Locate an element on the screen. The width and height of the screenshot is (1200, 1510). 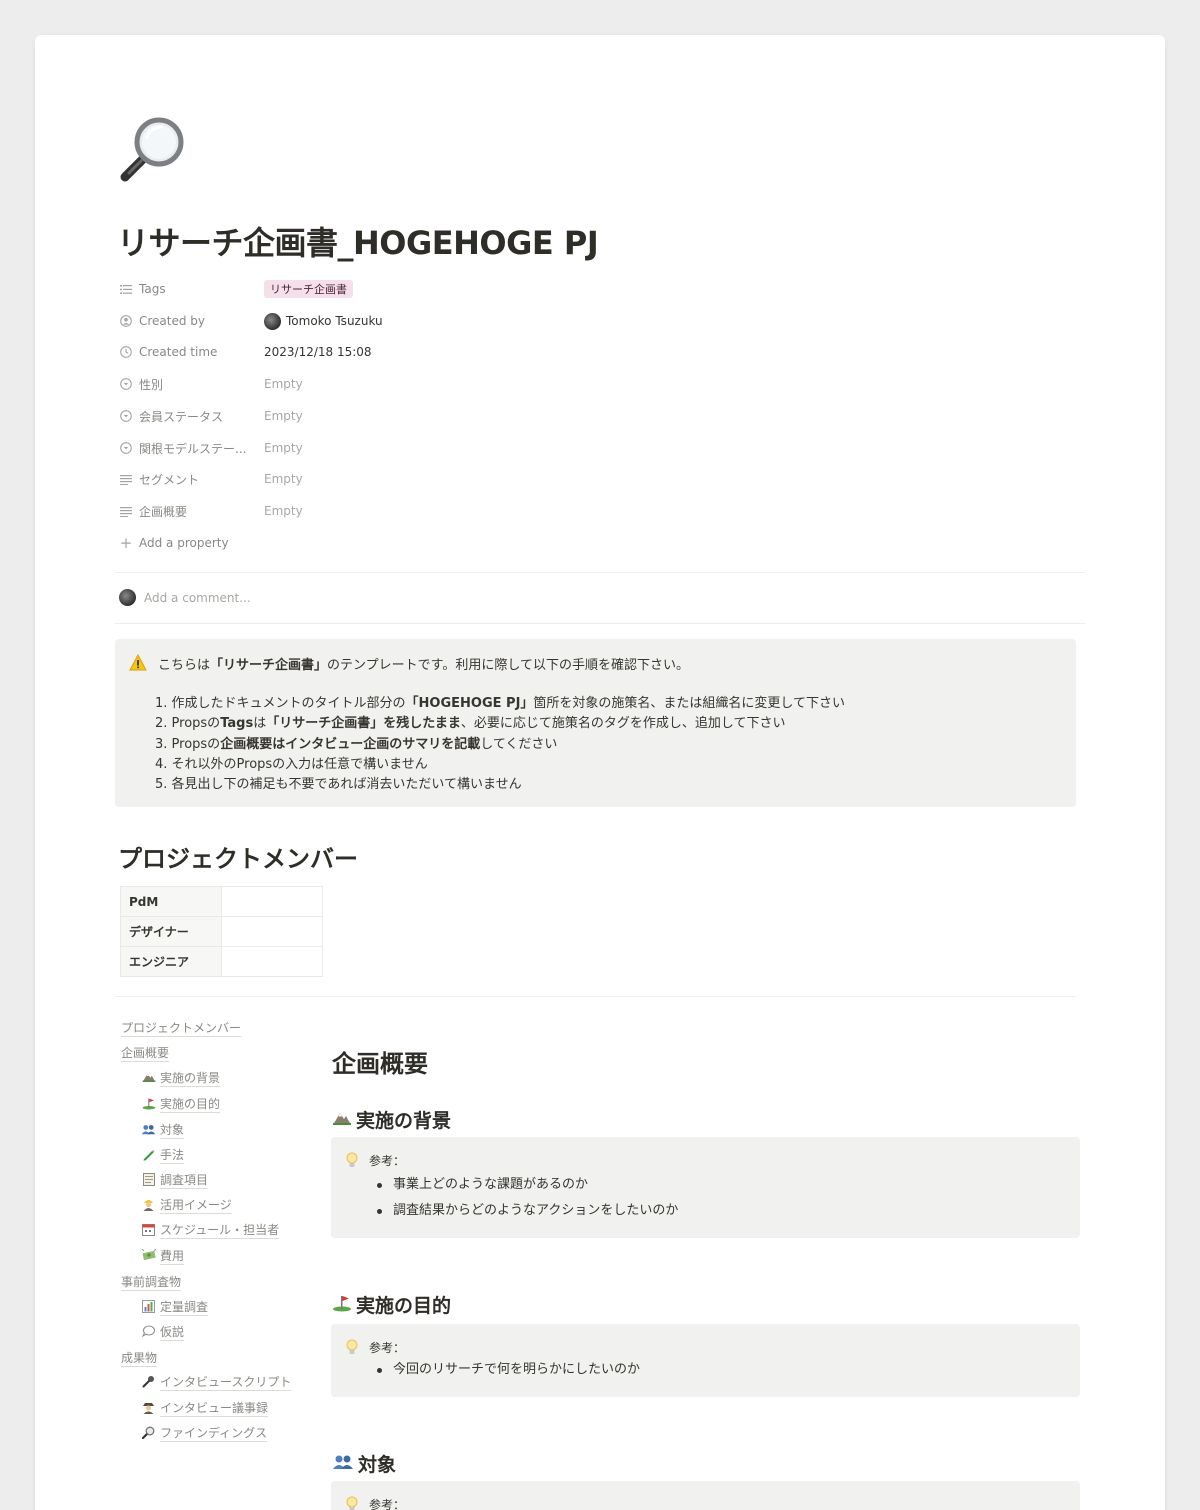
toc-item: 調査項目 is located at coordinates (175, 1180).